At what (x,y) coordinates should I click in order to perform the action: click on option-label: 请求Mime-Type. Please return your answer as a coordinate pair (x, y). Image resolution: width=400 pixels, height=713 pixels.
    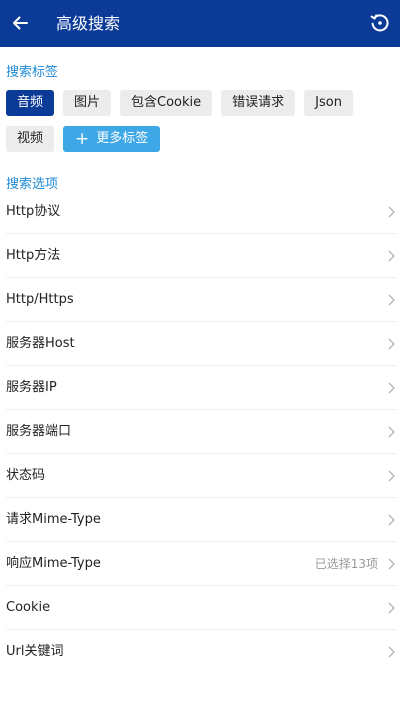
    Looking at the image, I should click on (53, 519).